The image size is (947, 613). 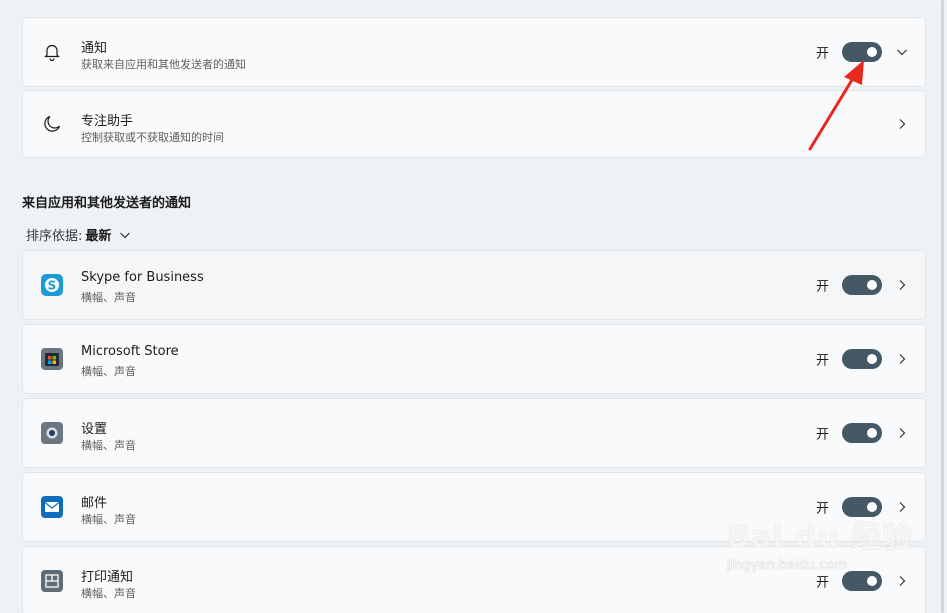 What do you see at coordinates (474, 124) in the screenshot?
I see `focus-assist-card: 专注助手 控制获取或不获取通知的时间` at bounding box center [474, 124].